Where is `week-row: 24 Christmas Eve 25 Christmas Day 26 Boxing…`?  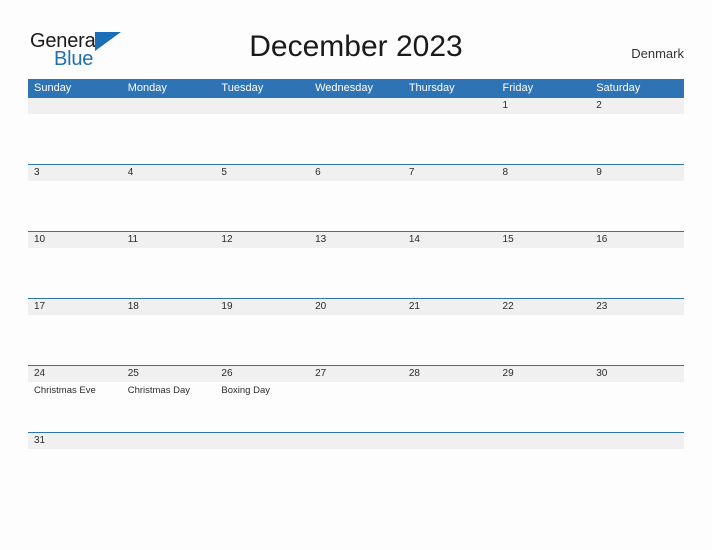
week-row: 24 Christmas Eve 25 Christmas Day 26 Boxing… is located at coordinates (356, 398).